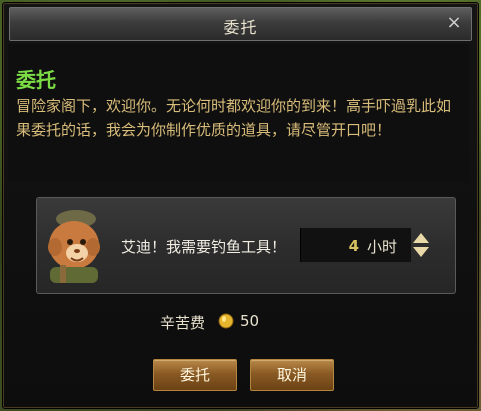  I want to click on close-button: ×, so click(454, 23).